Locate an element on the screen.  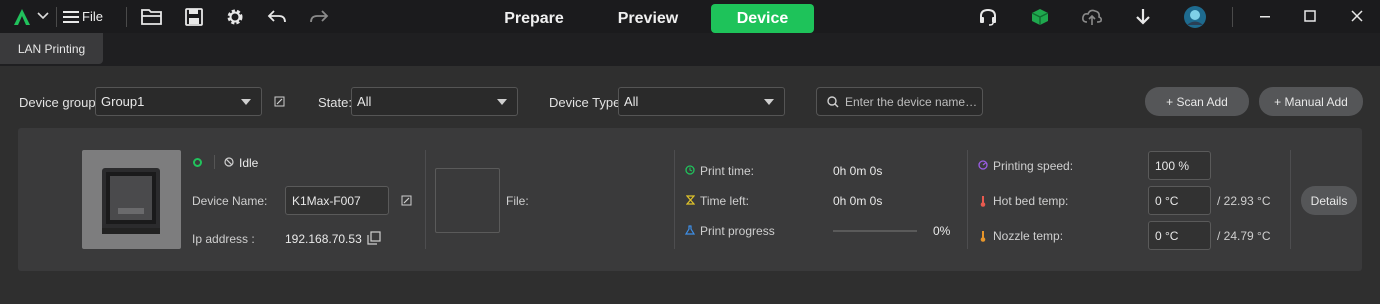
idle-status-icon is located at coordinates (229, 162).